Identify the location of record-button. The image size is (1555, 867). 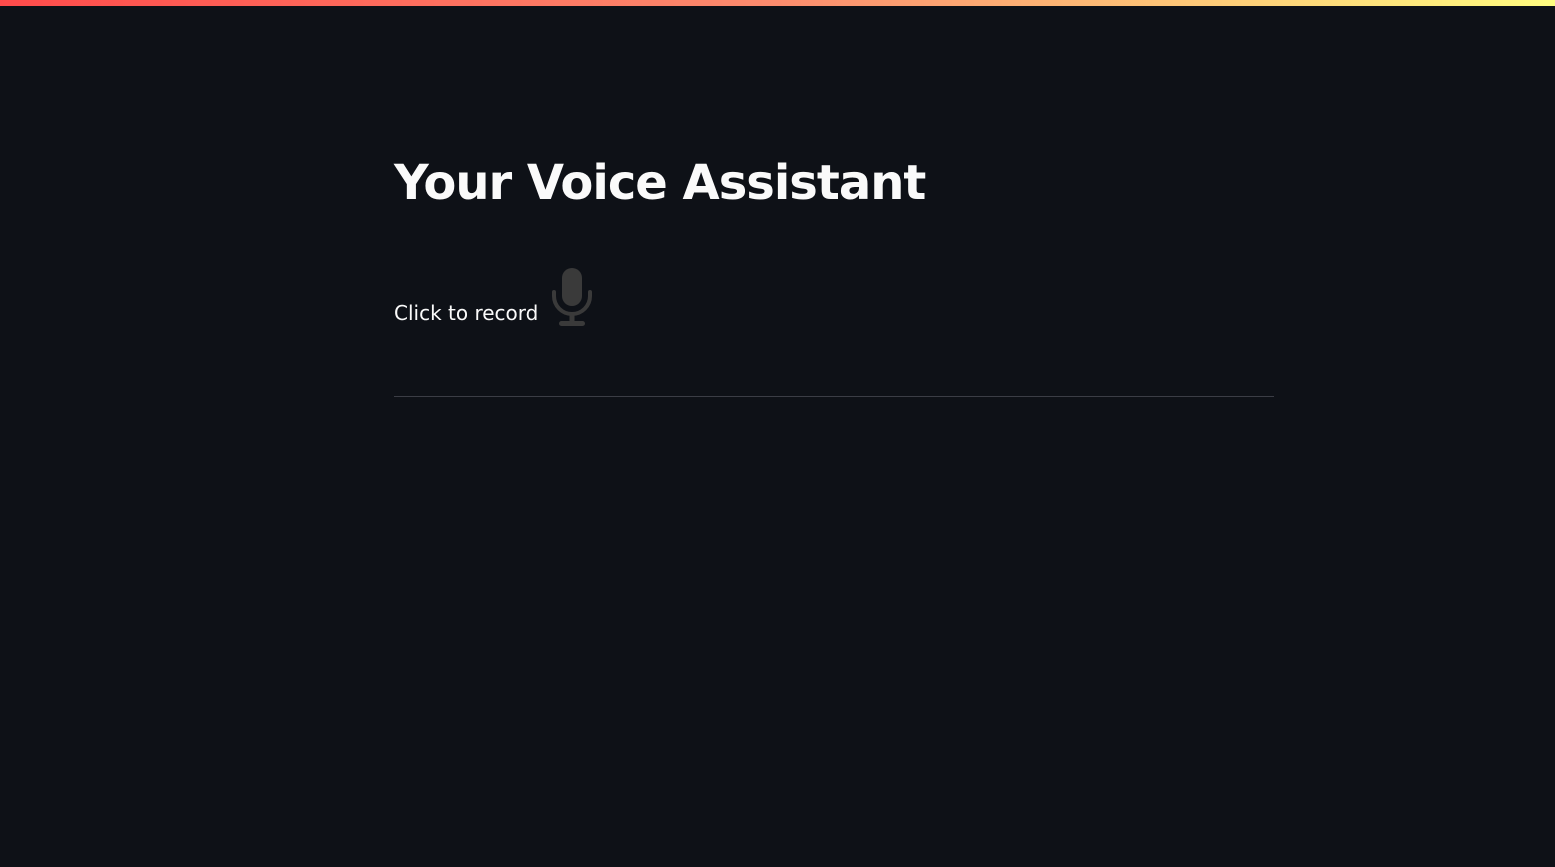
(572, 297).